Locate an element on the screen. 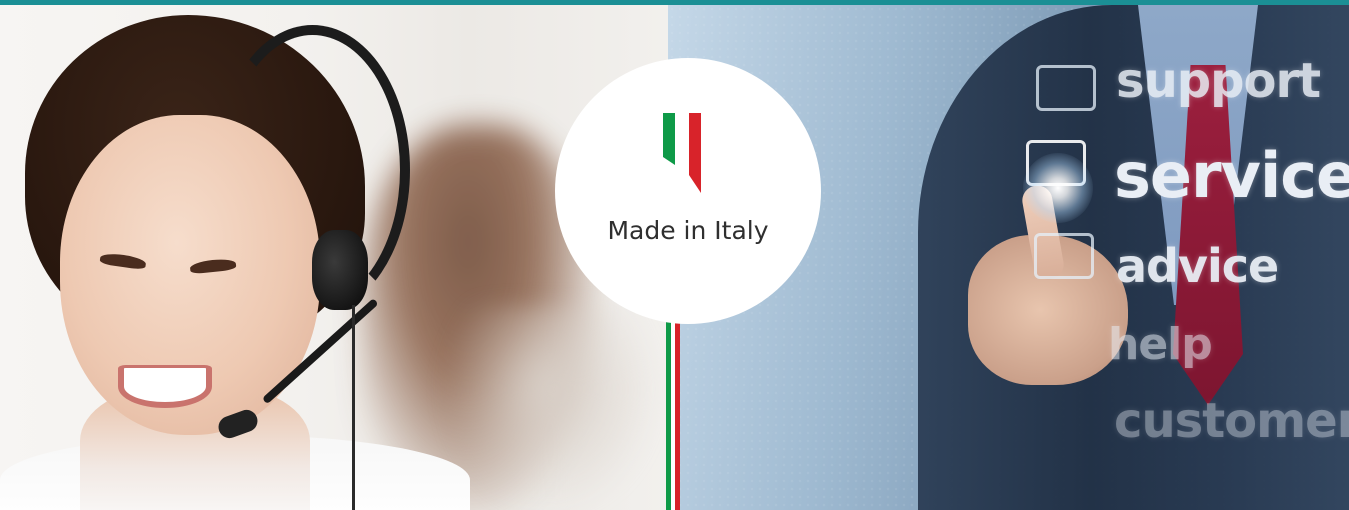 The image size is (1349, 510). made-in-italy-badge: Made in Italy is located at coordinates (688, 191).